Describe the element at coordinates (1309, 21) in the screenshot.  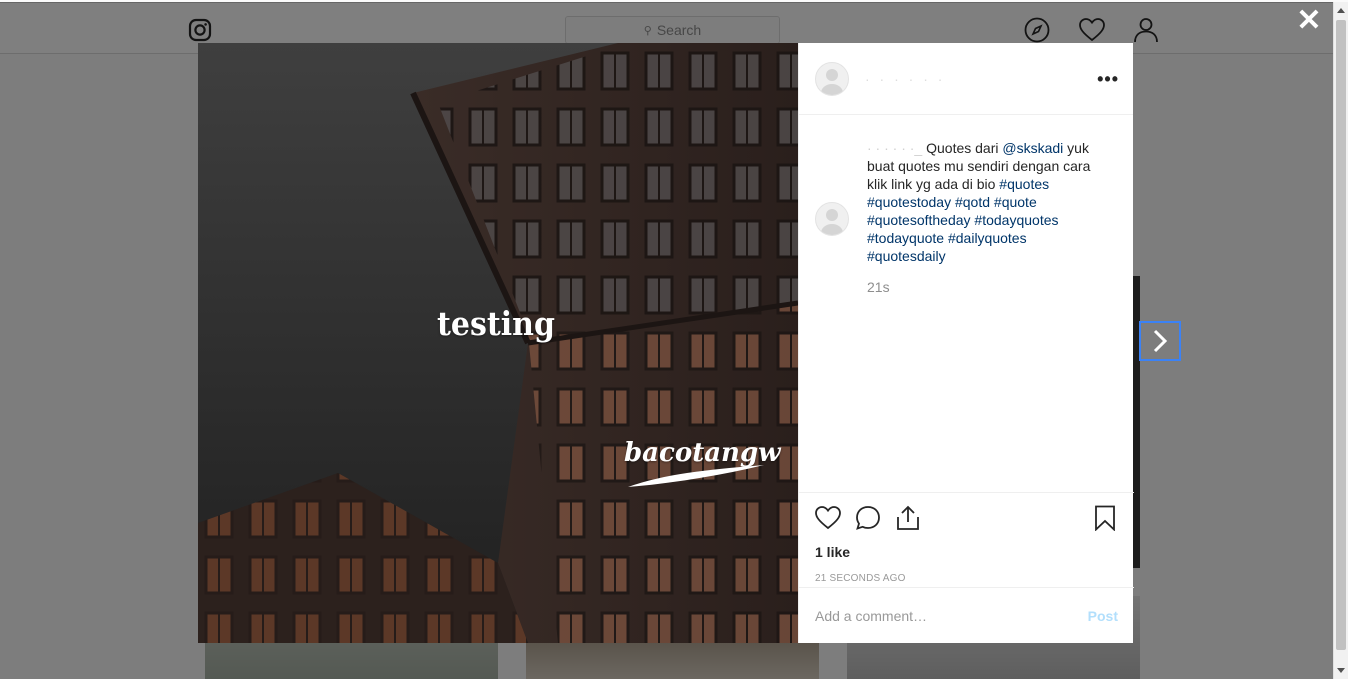
I see `close-icon: ✕` at that location.